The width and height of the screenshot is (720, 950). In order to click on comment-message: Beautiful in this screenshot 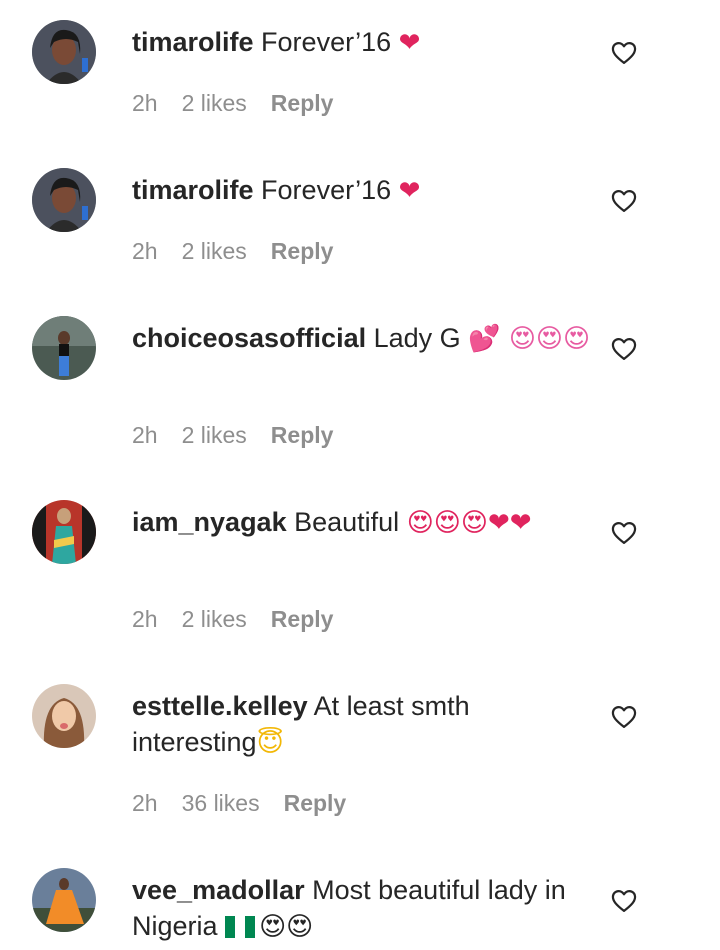, I will do `click(347, 522)`.